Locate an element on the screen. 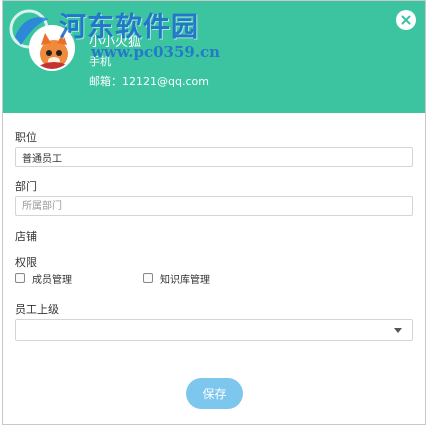  close-icon is located at coordinates (406, 20).